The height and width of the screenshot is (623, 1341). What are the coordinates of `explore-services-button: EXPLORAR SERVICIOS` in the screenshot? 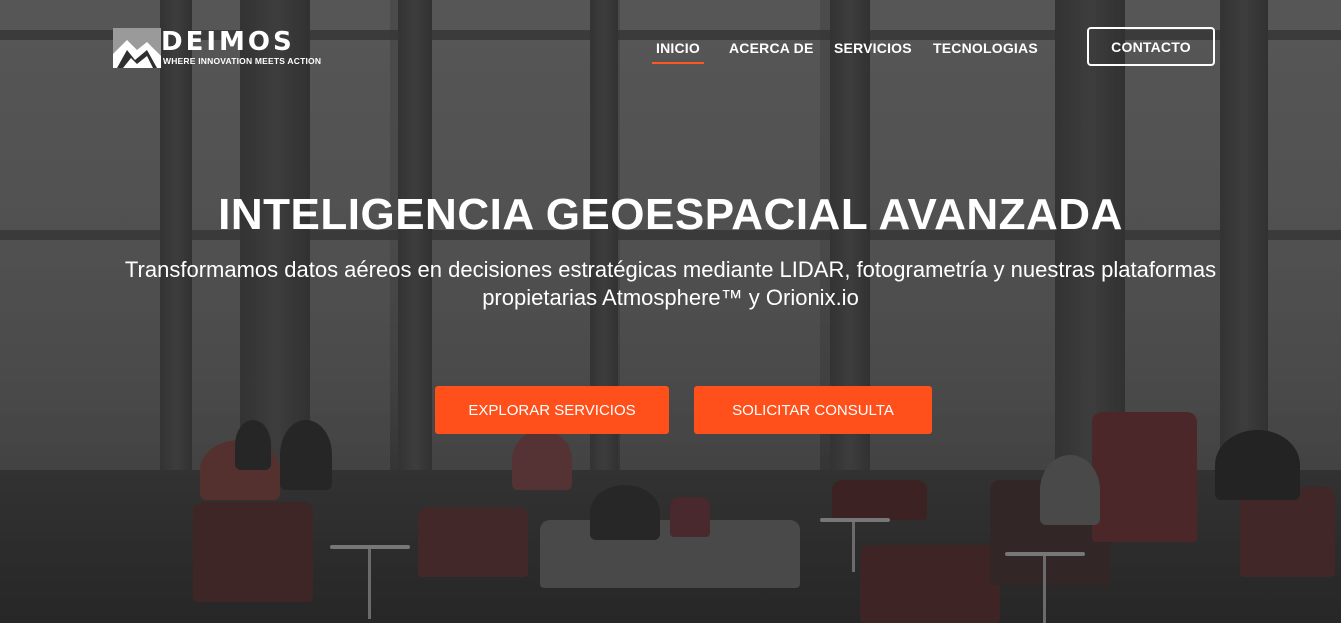 It's located at (552, 410).